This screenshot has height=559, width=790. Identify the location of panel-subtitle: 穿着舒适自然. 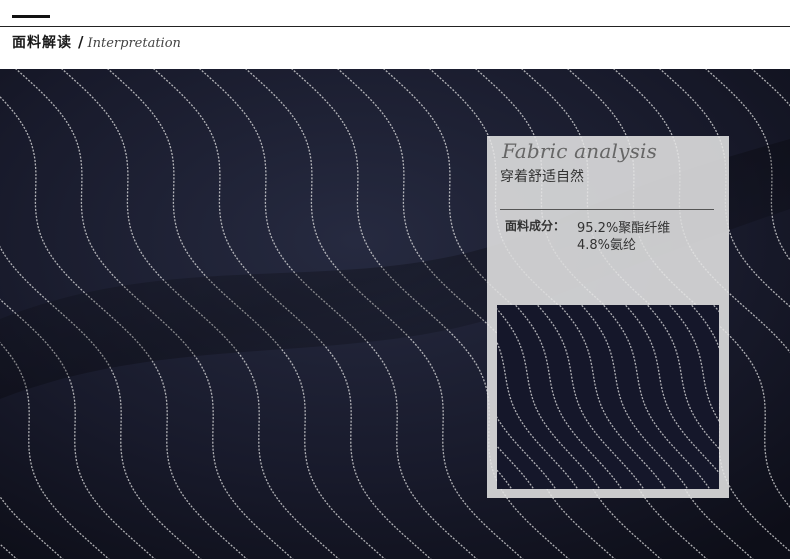
(542, 177).